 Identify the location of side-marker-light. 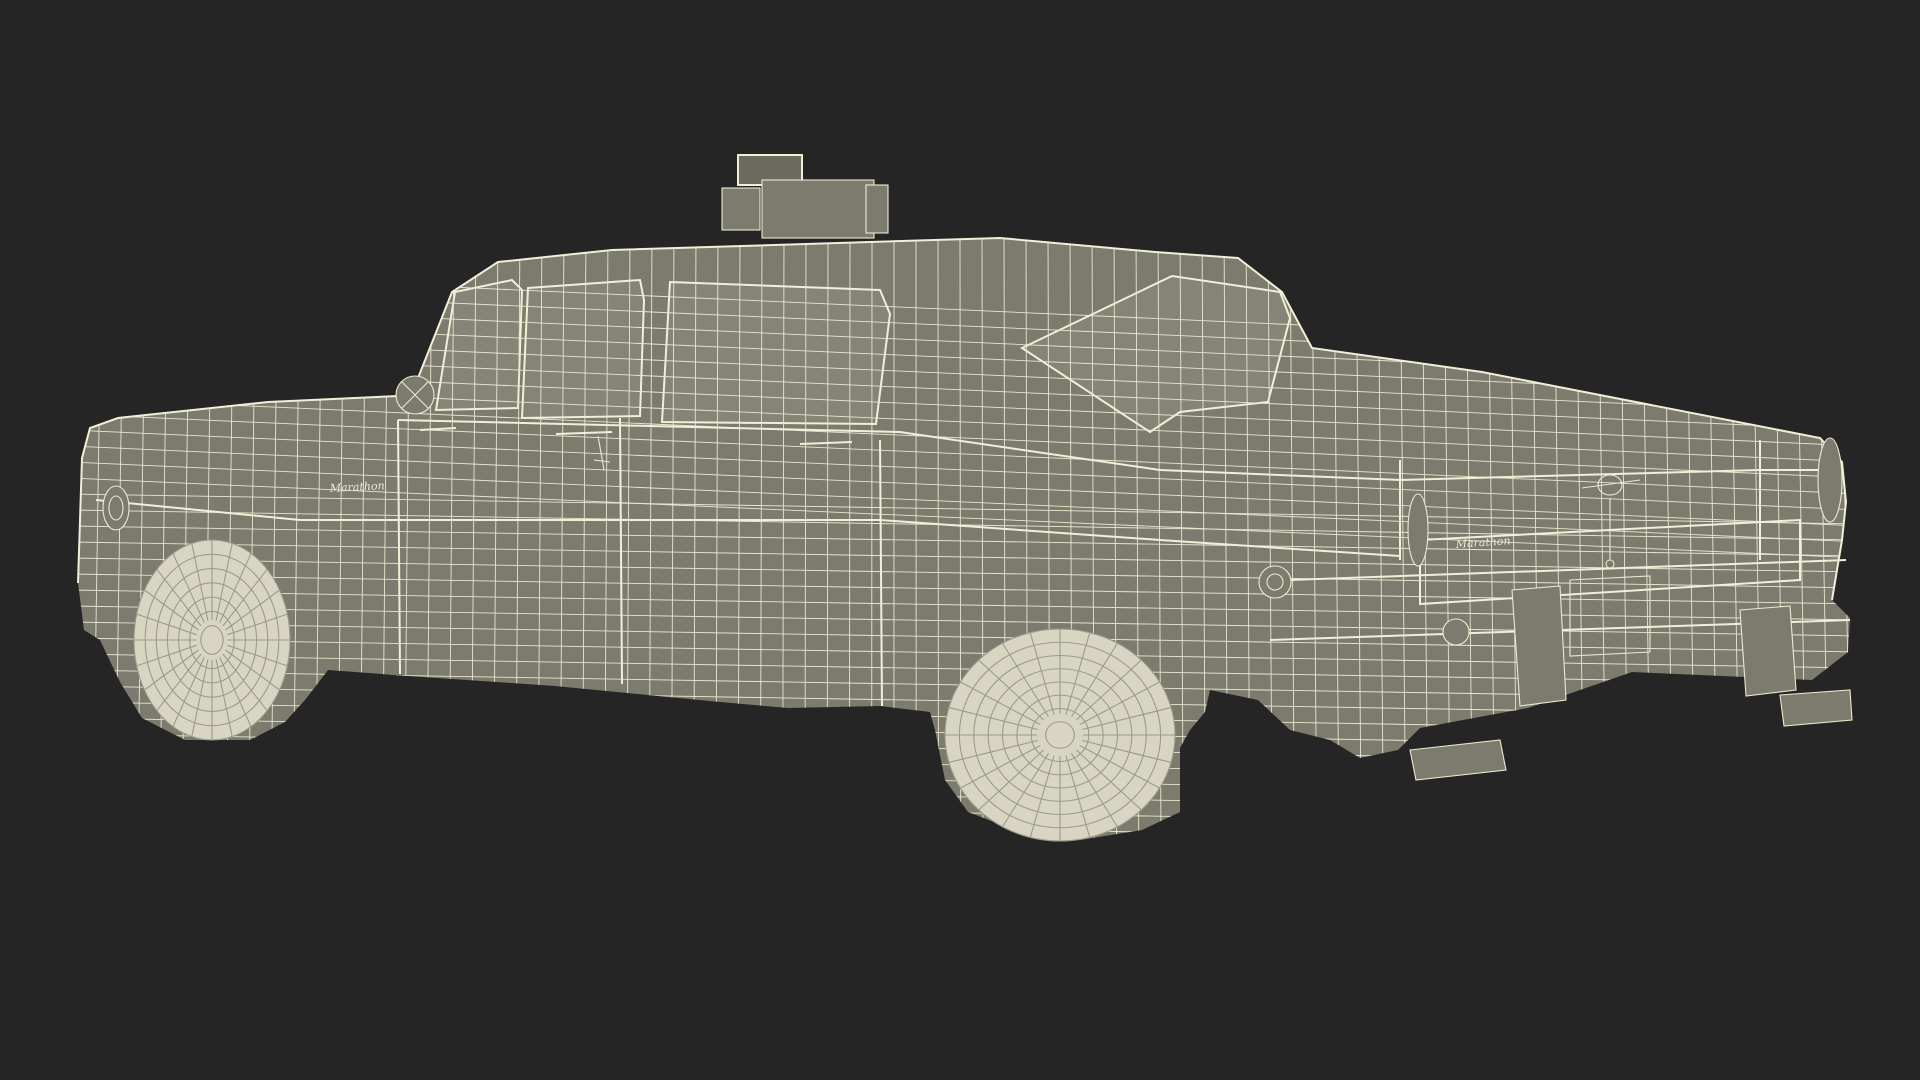
(1275, 582).